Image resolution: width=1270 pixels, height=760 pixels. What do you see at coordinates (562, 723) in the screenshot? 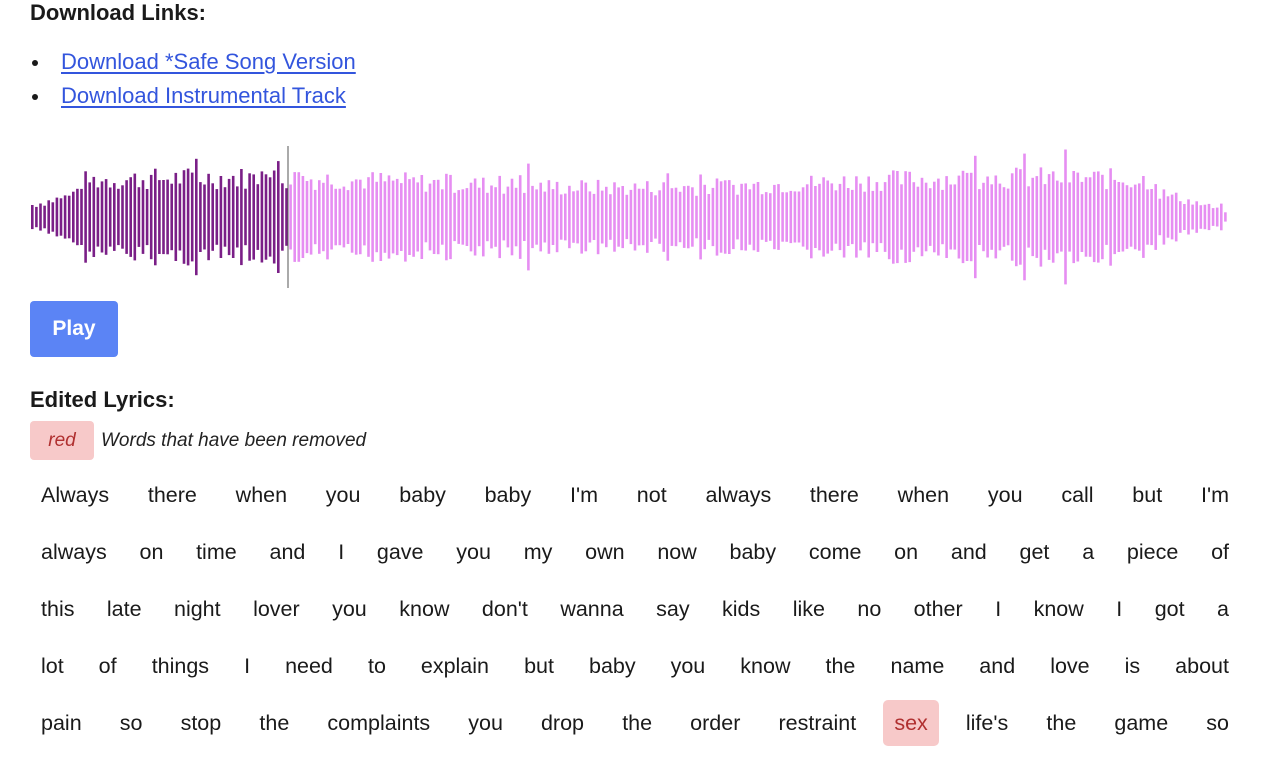
I see `lyric-word: drop` at bounding box center [562, 723].